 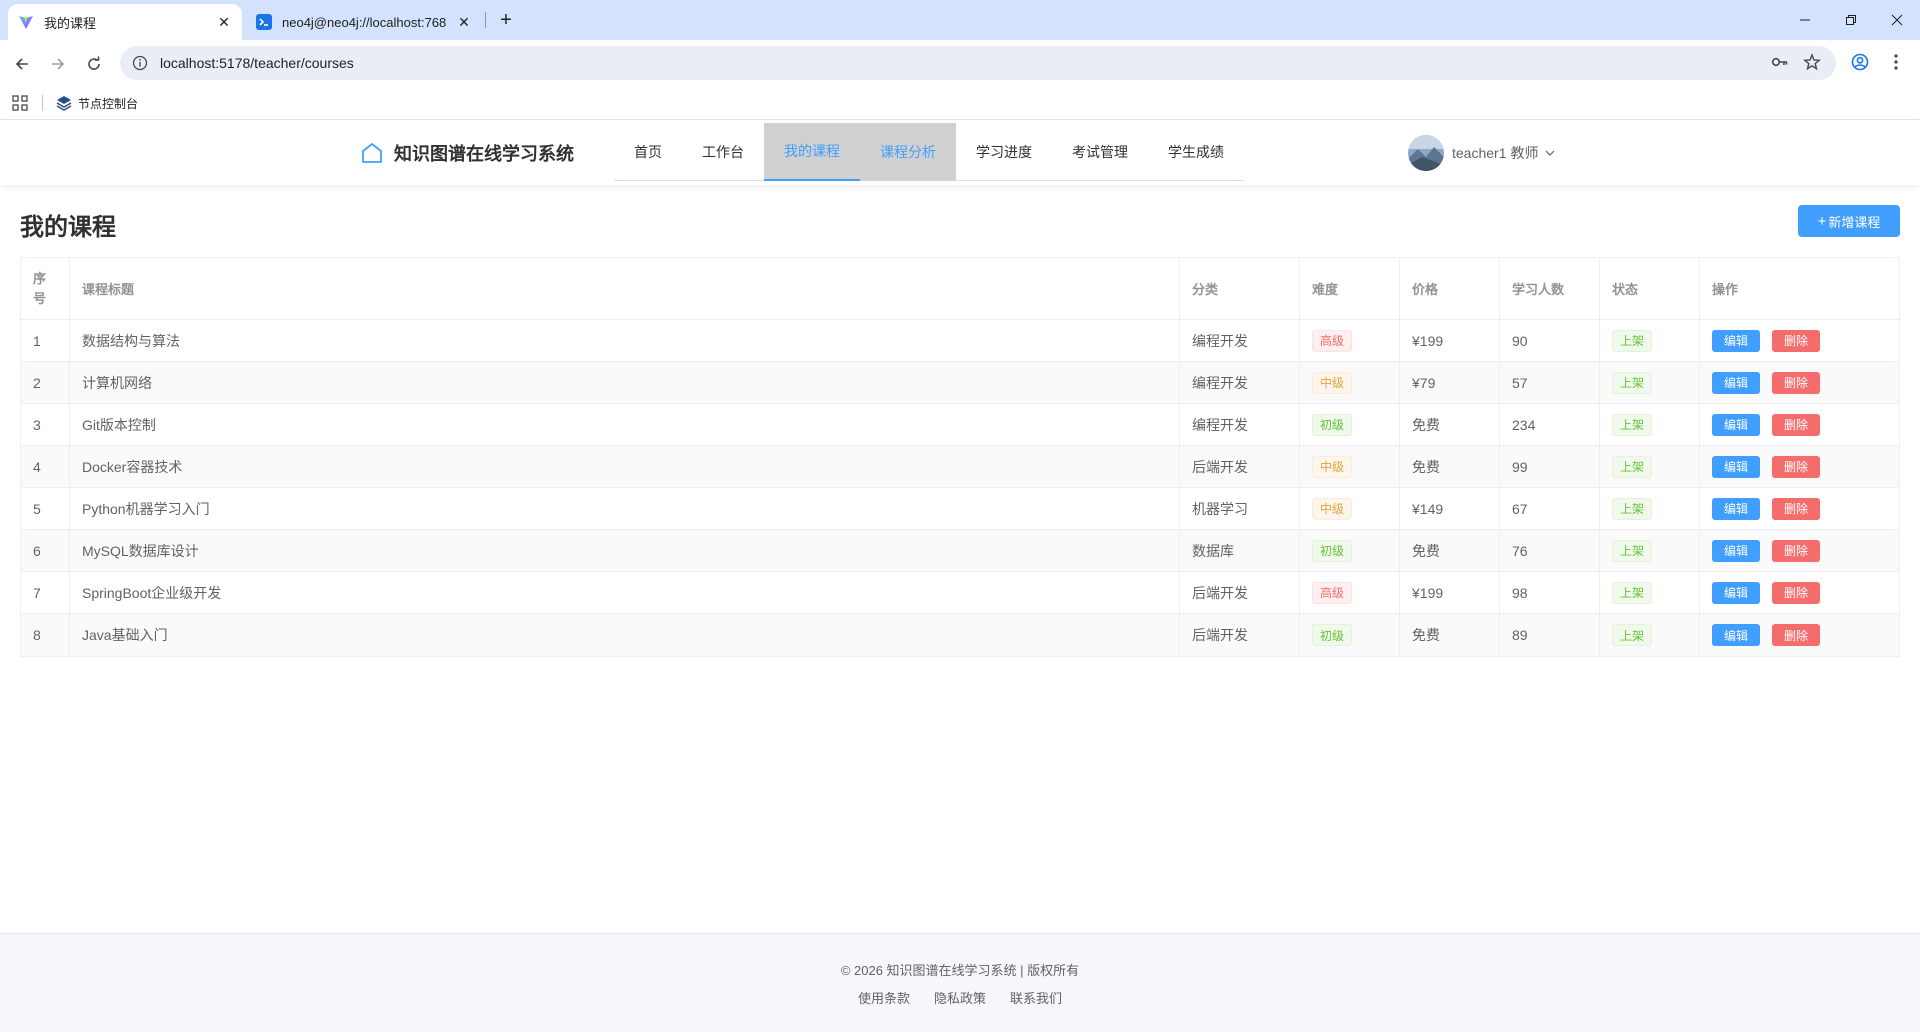 I want to click on tab-title: 我的课程, so click(x=70, y=23).